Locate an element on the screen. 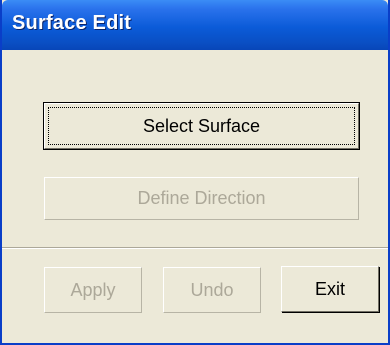 The width and height of the screenshot is (390, 345). undo-label: Undo is located at coordinates (212, 289).